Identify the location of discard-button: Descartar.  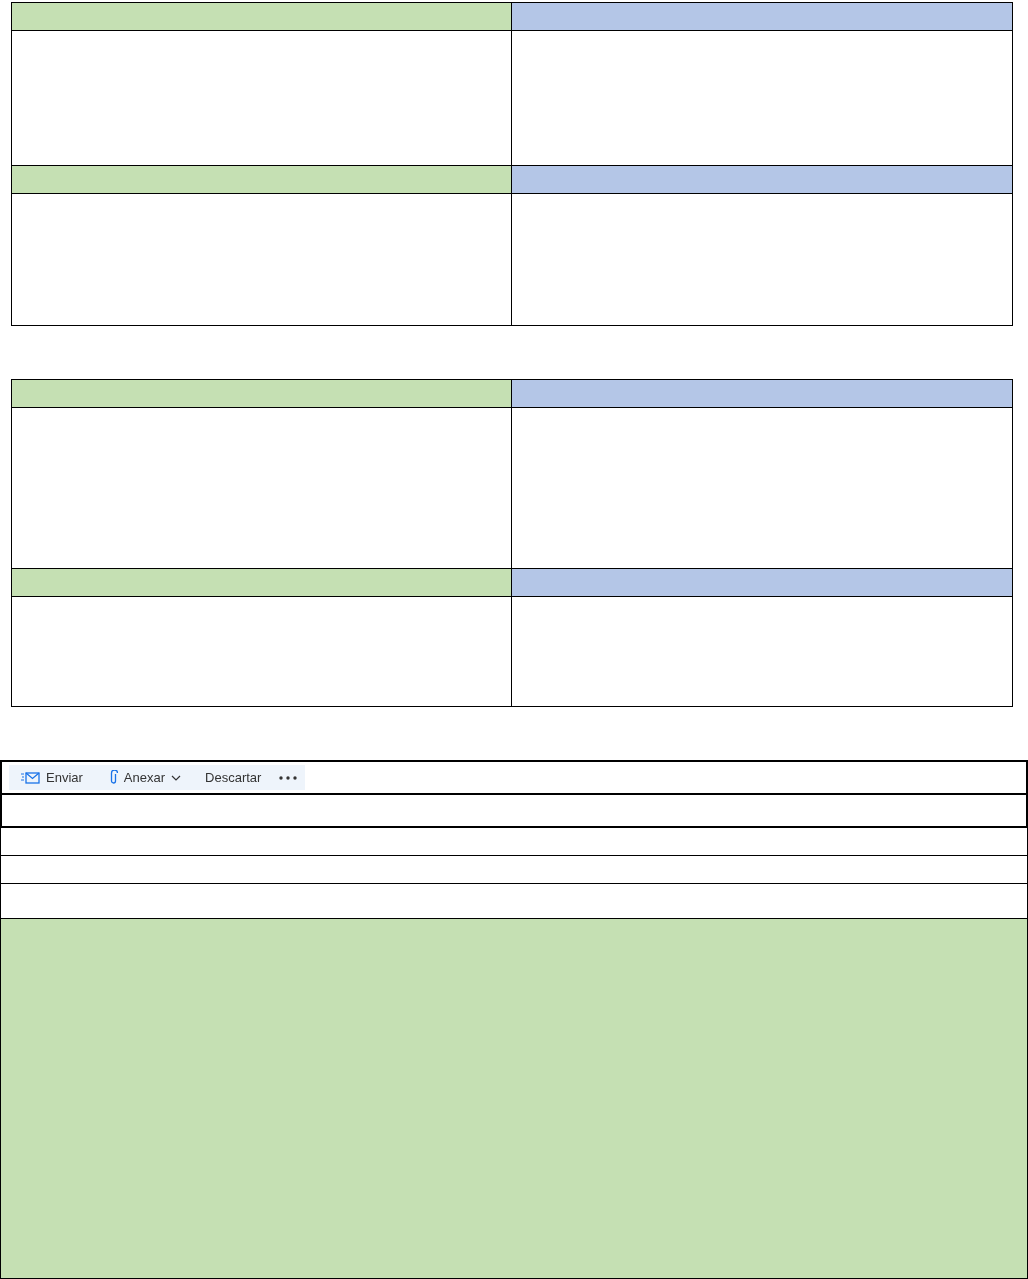
(233, 777).